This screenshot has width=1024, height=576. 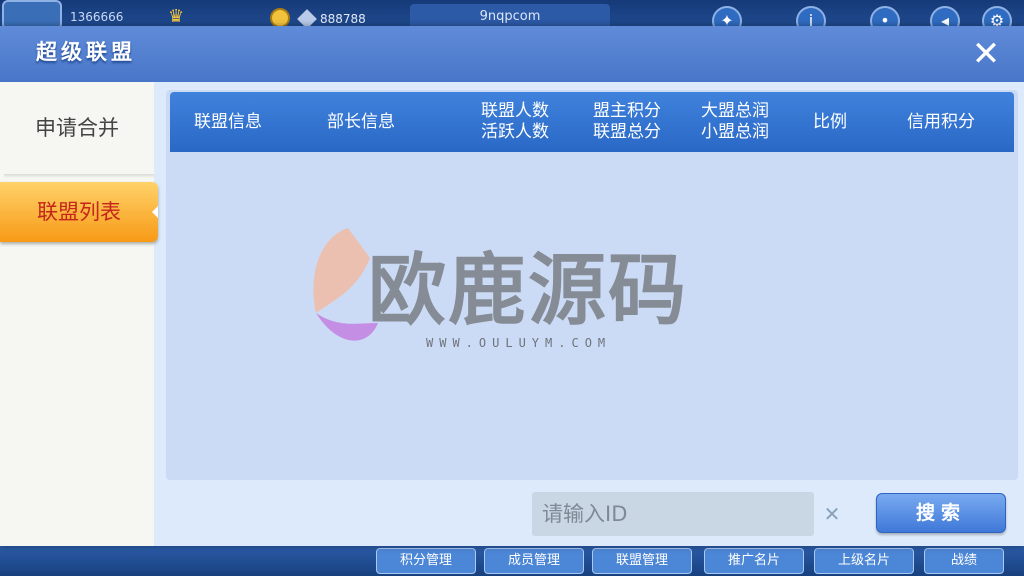 I want to click on bottom-btn-promo-card: 推广名片, so click(x=754, y=561).